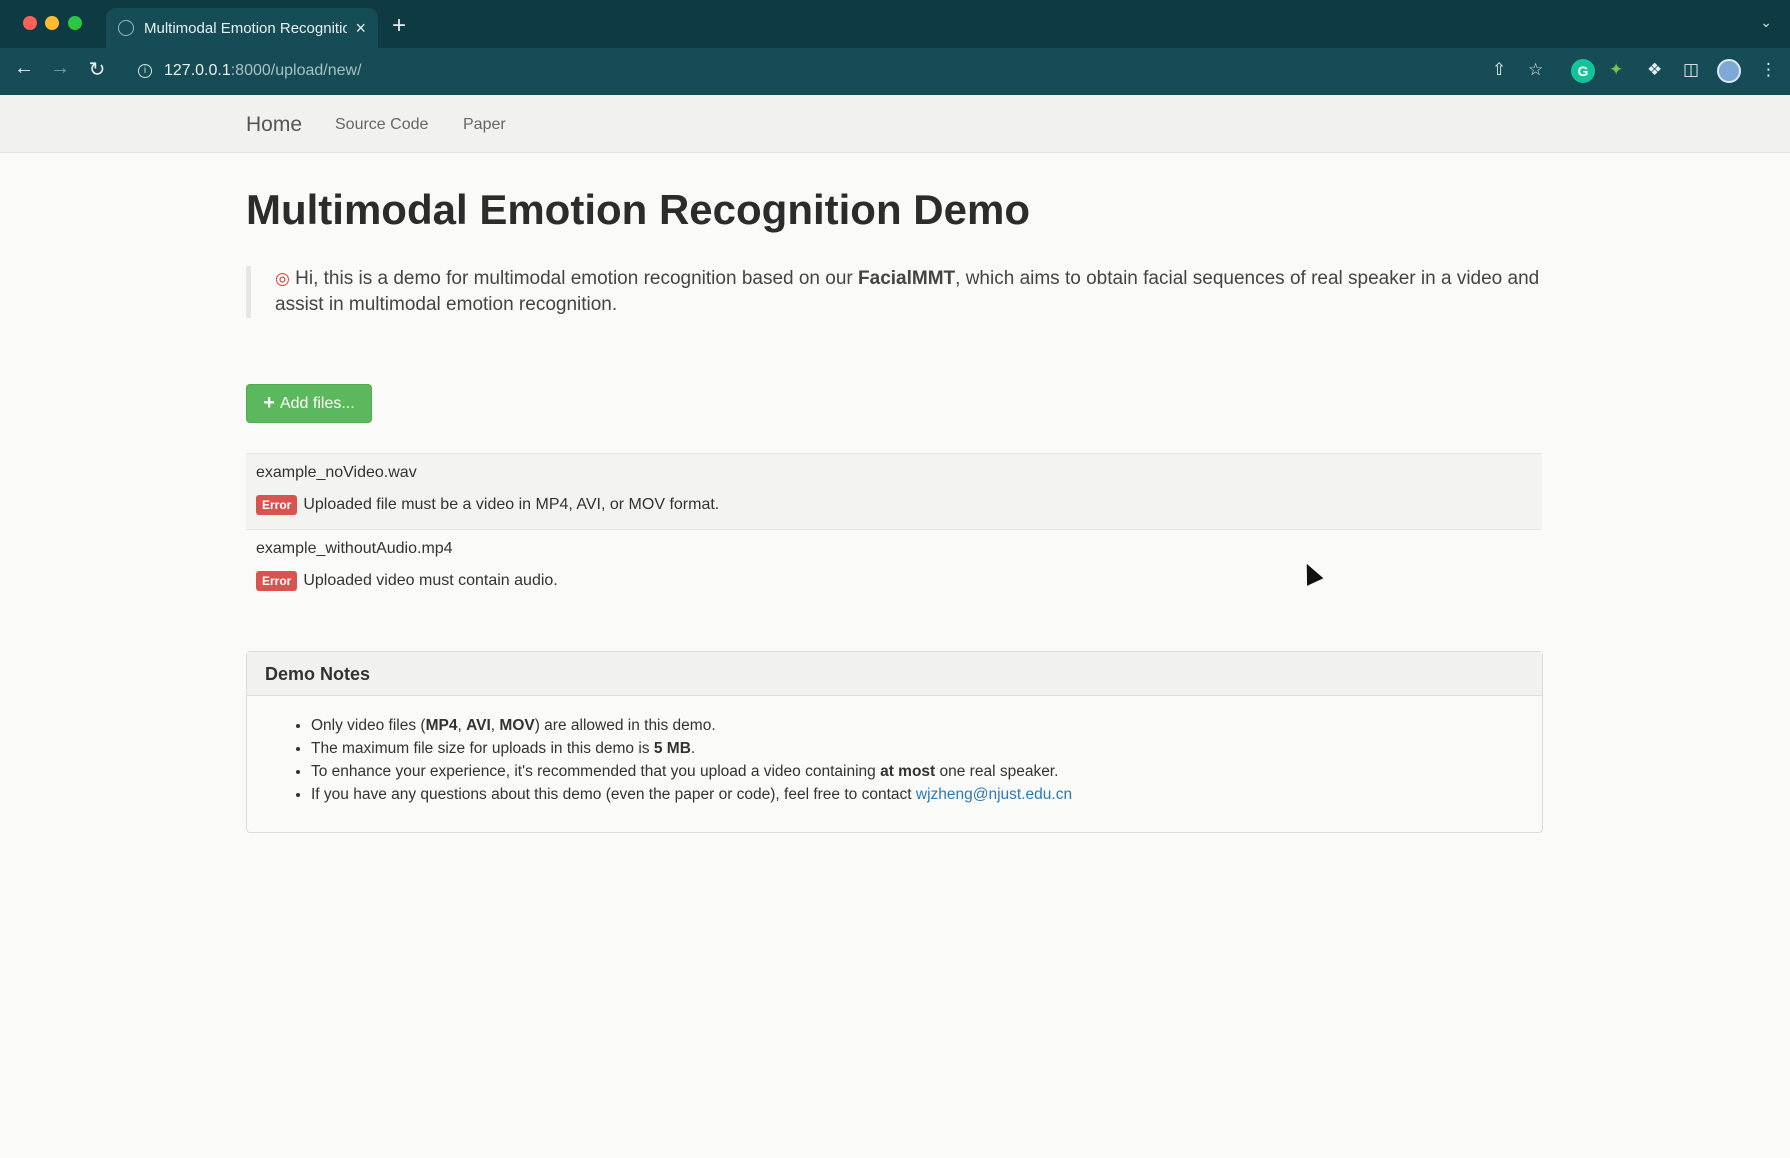 The height and width of the screenshot is (1158, 1790). I want to click on puzzle-icon: ❖, so click(1654, 70).